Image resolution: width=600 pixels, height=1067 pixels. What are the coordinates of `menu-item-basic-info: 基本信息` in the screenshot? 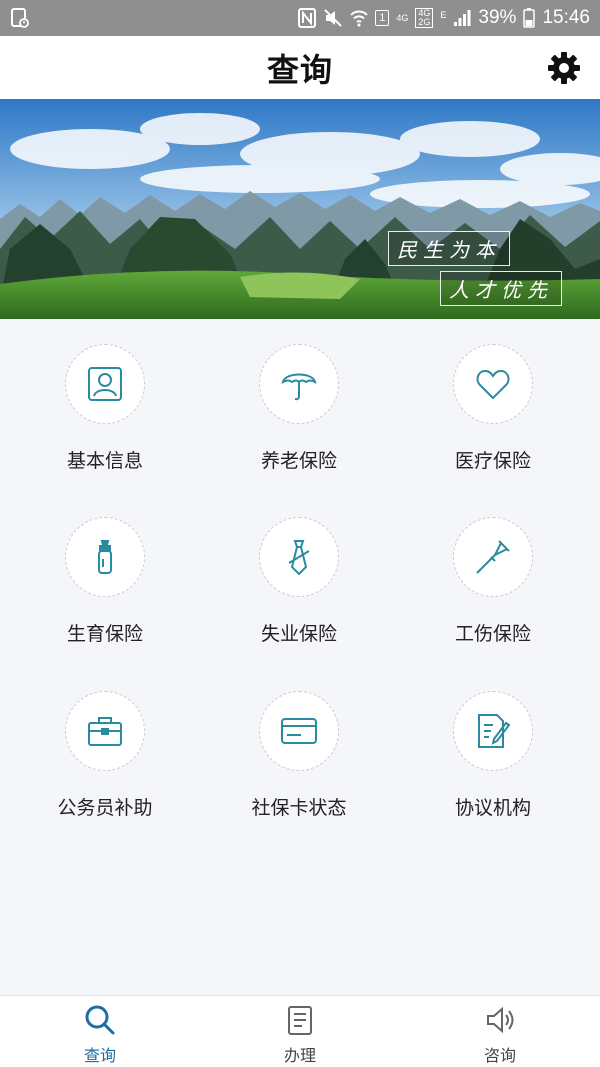 It's located at (105, 404).